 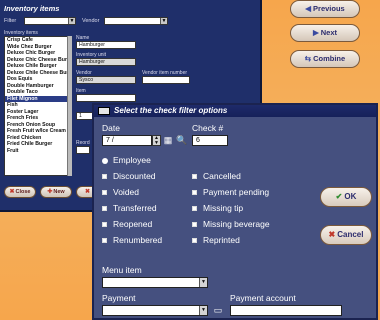 I want to click on new-button: ✚New, so click(x=56, y=192).